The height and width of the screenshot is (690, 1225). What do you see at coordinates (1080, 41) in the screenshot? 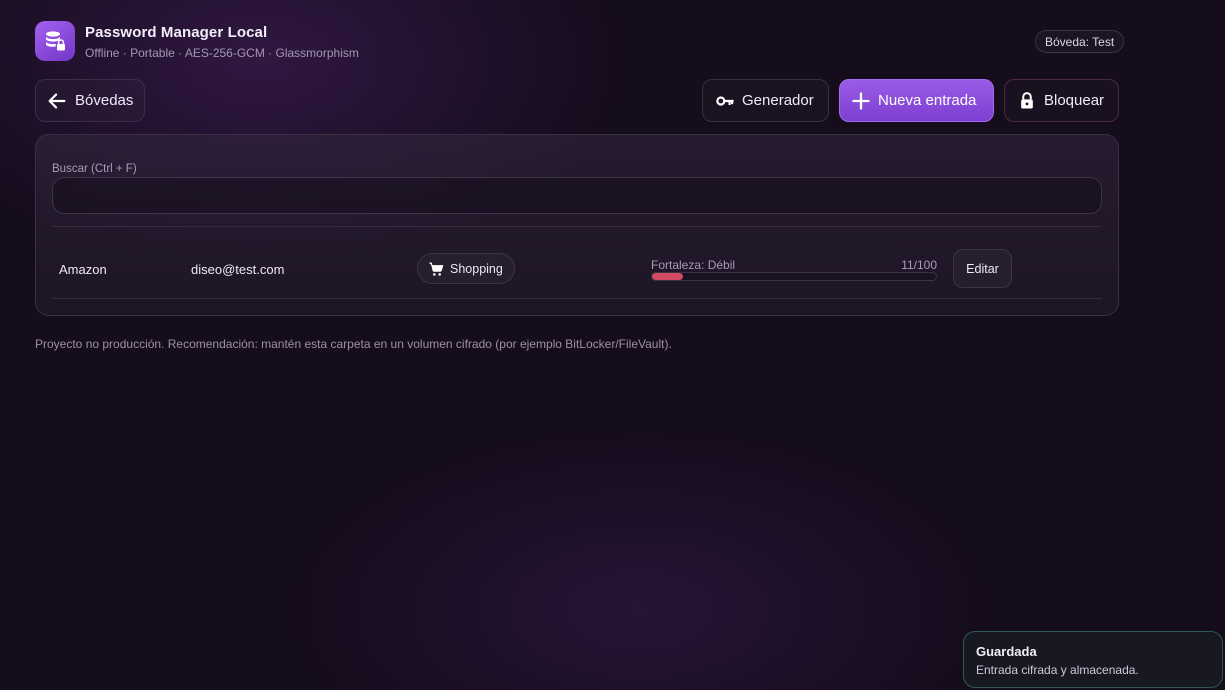
I see `vault-badge: Bóveda: Test` at bounding box center [1080, 41].